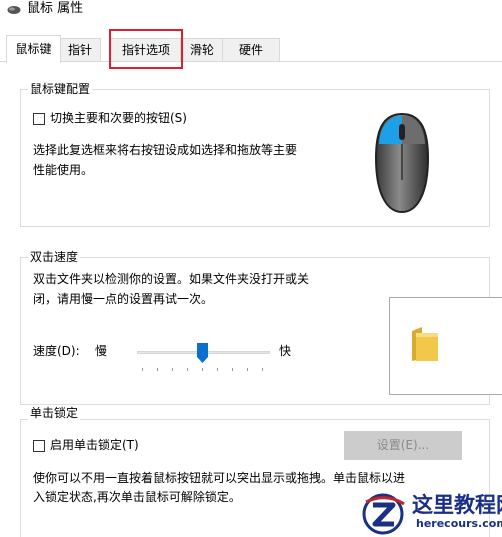 The image size is (502, 537). I want to click on title-bar: 鼠标 属性, so click(251, 15).